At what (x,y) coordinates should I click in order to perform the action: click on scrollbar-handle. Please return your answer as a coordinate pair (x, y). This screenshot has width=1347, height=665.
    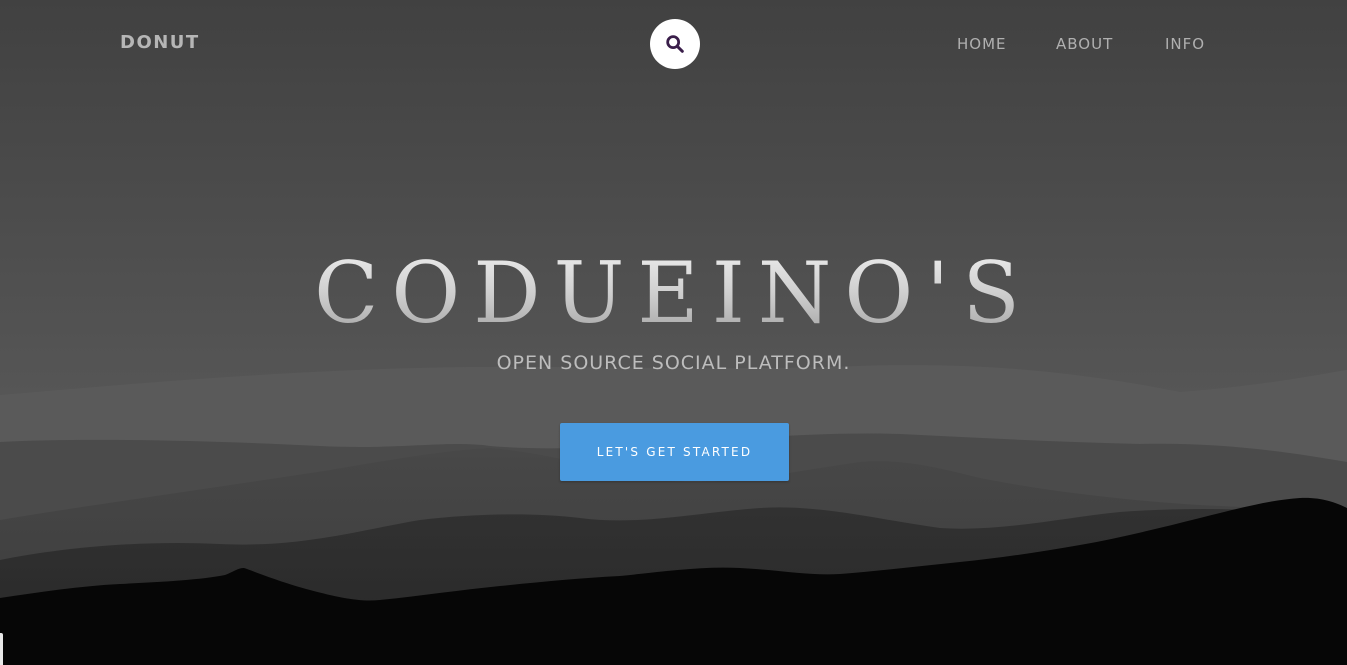
    Looking at the image, I should click on (1, 649).